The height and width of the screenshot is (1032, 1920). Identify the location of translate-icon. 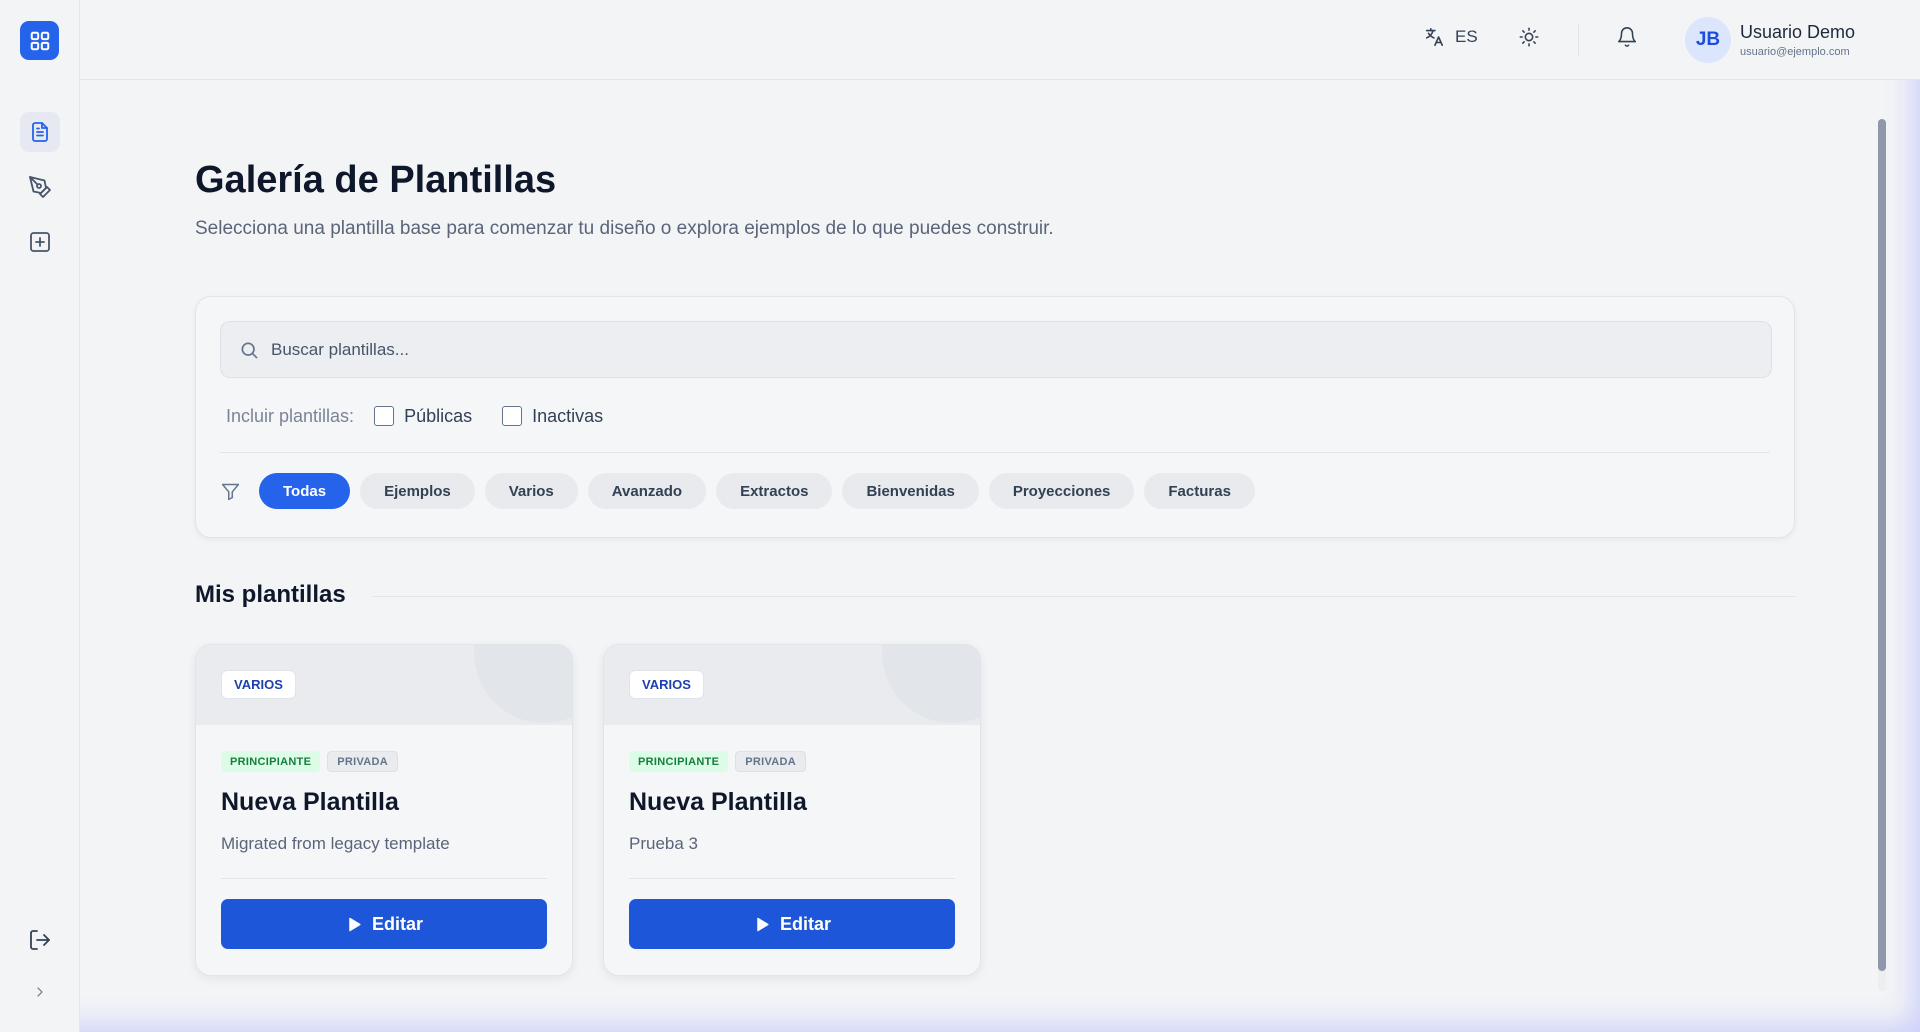
(1434, 37).